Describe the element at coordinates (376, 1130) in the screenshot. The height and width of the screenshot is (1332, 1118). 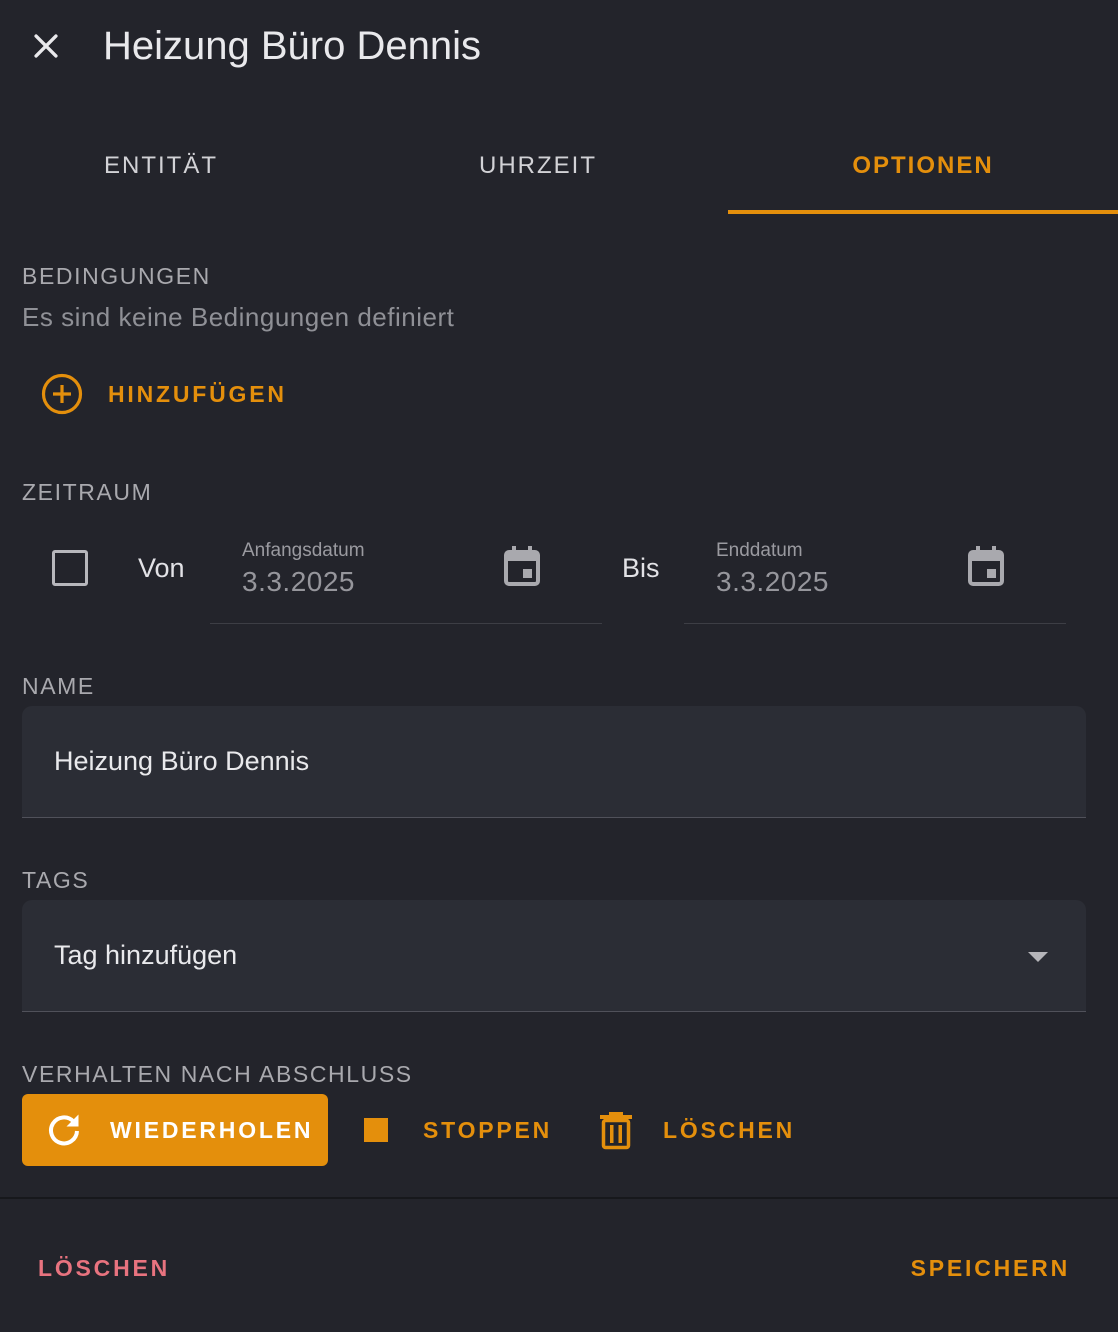
I see `stop-icon` at that location.